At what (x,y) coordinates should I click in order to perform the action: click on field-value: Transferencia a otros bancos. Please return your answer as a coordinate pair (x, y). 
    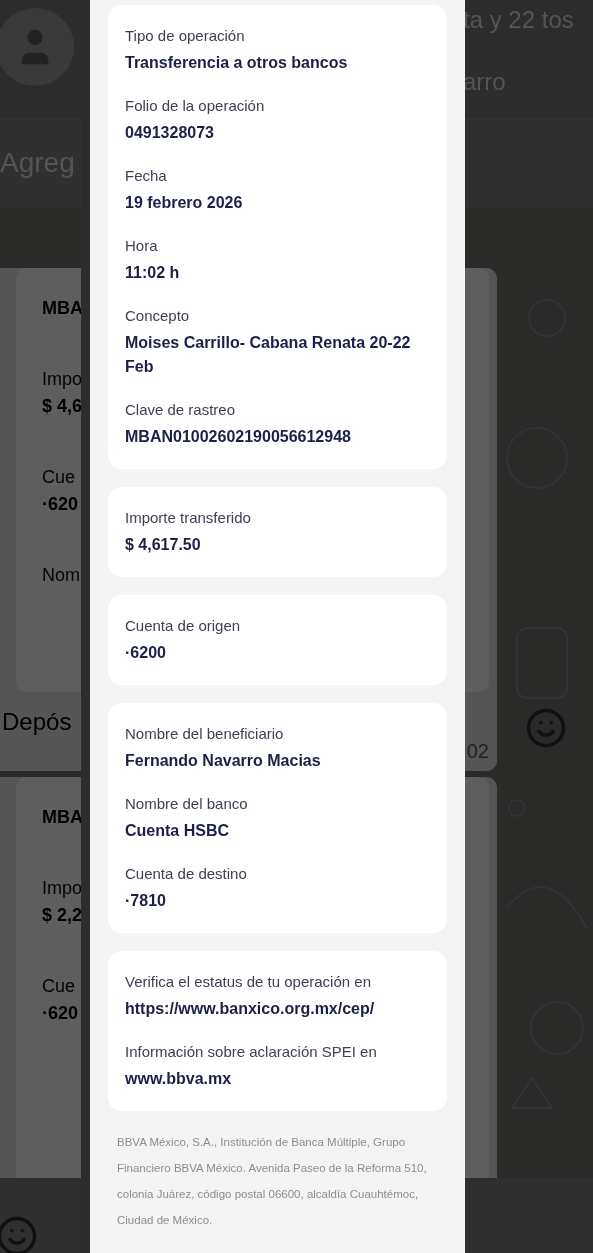
    Looking at the image, I should click on (237, 63).